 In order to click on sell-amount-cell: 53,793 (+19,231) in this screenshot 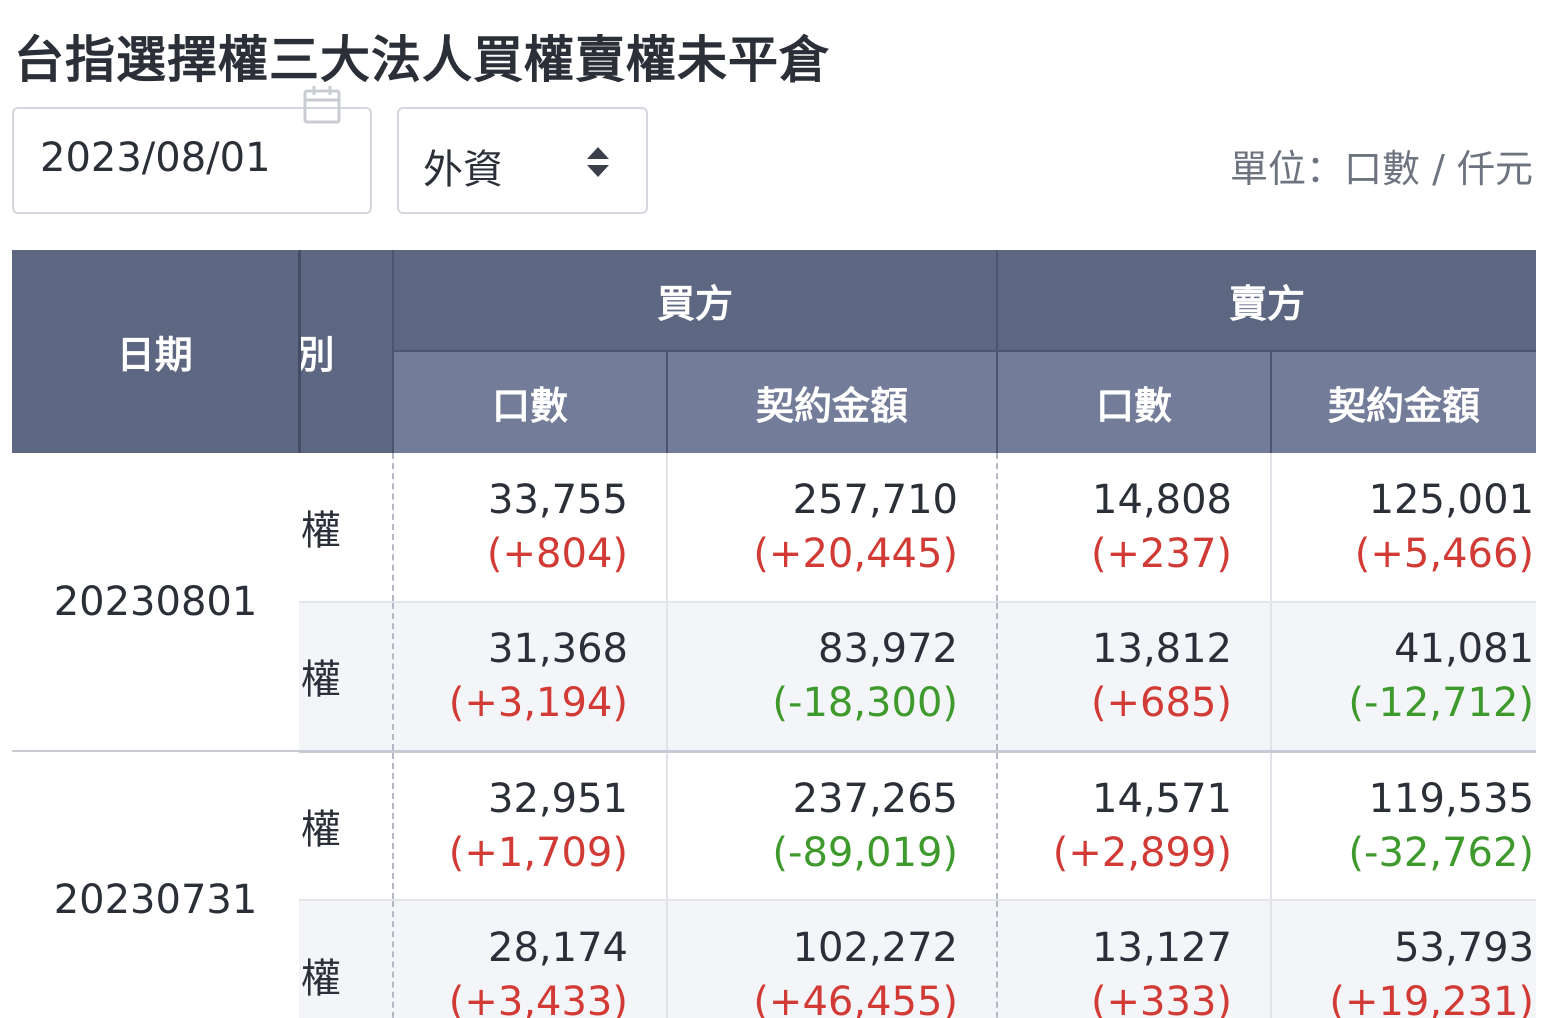, I will do `click(1403, 959)`.